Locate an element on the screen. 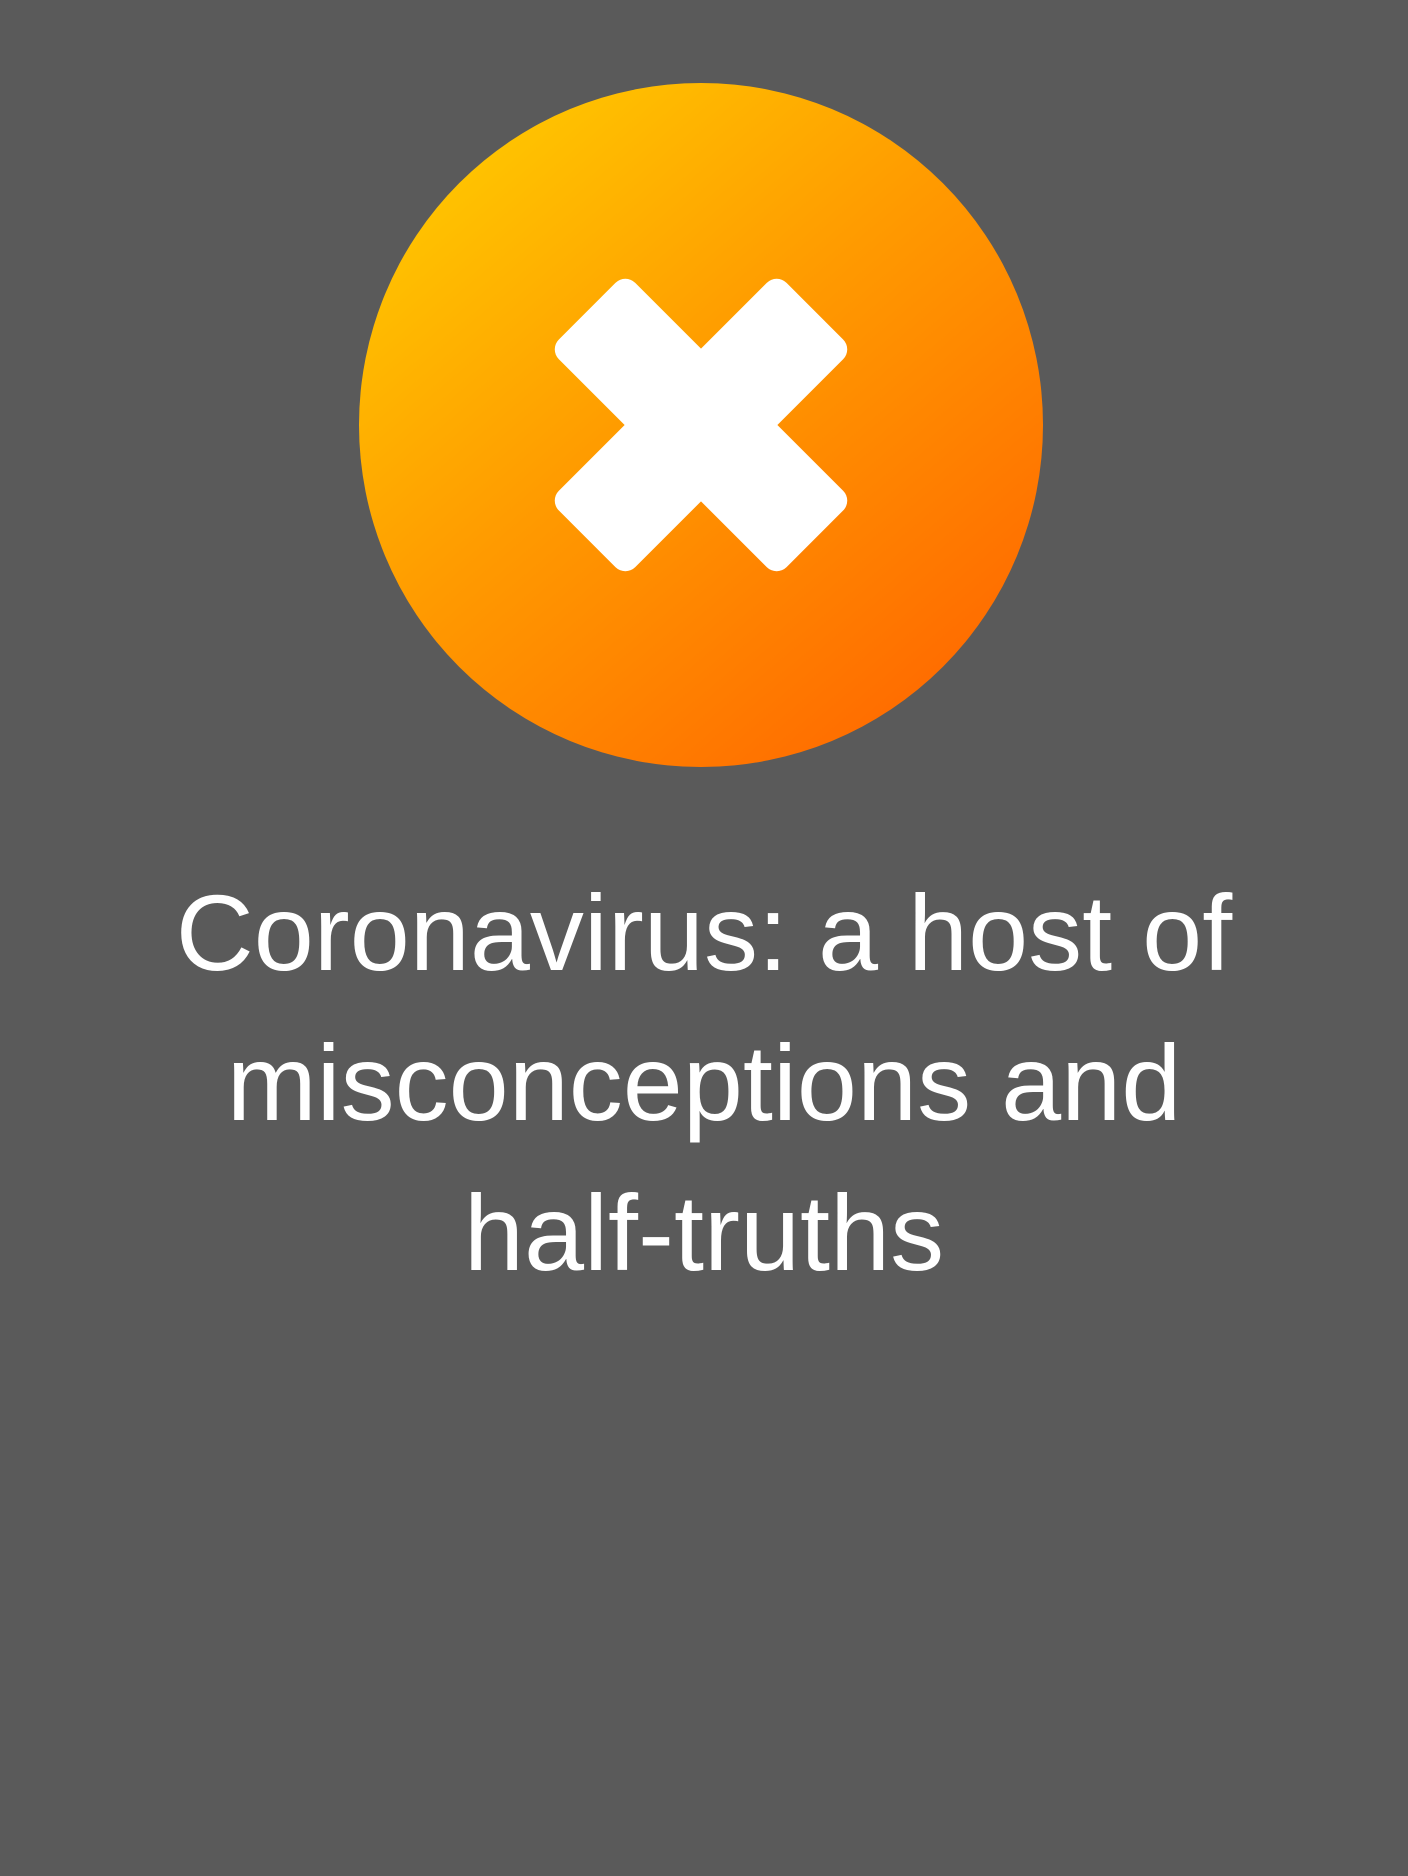 The image size is (1408, 1876). headline-line-3: half-truths is located at coordinates (704, 1232).